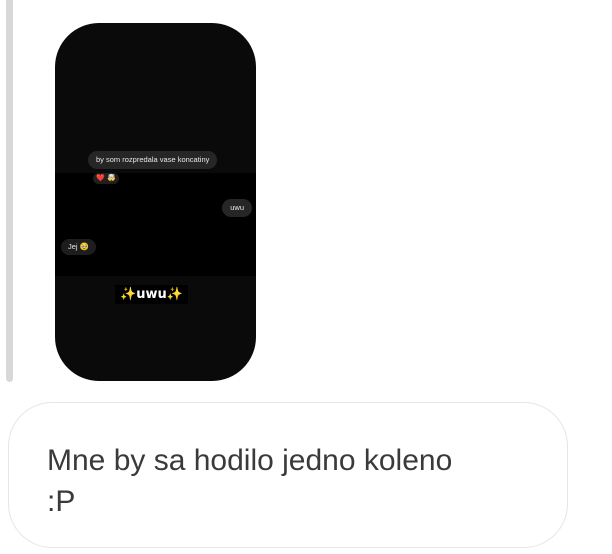  I want to click on story-chat-backdrop, so click(155, 224).